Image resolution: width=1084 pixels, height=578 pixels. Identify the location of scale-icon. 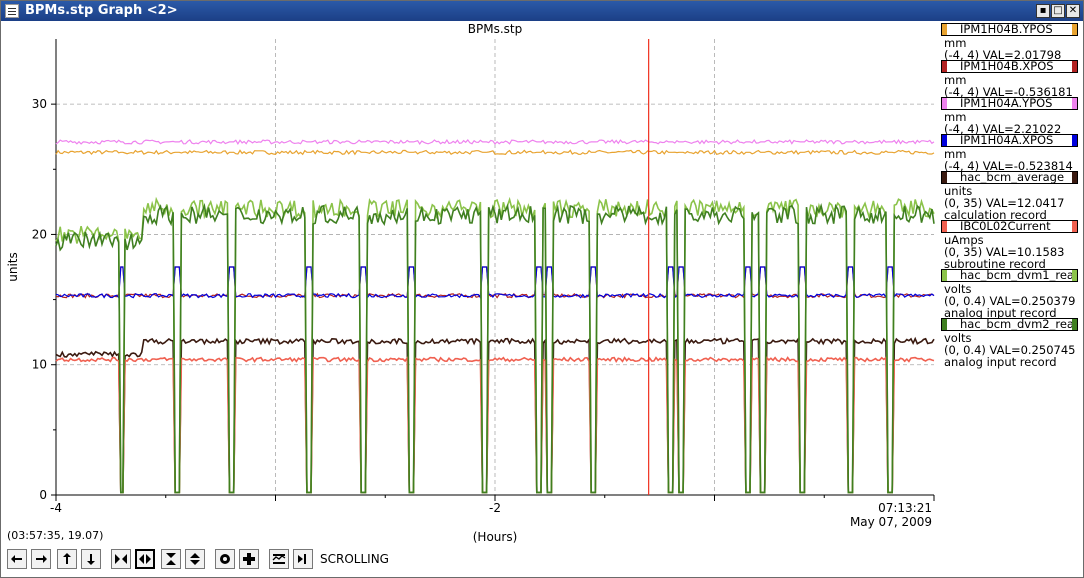
(279, 559).